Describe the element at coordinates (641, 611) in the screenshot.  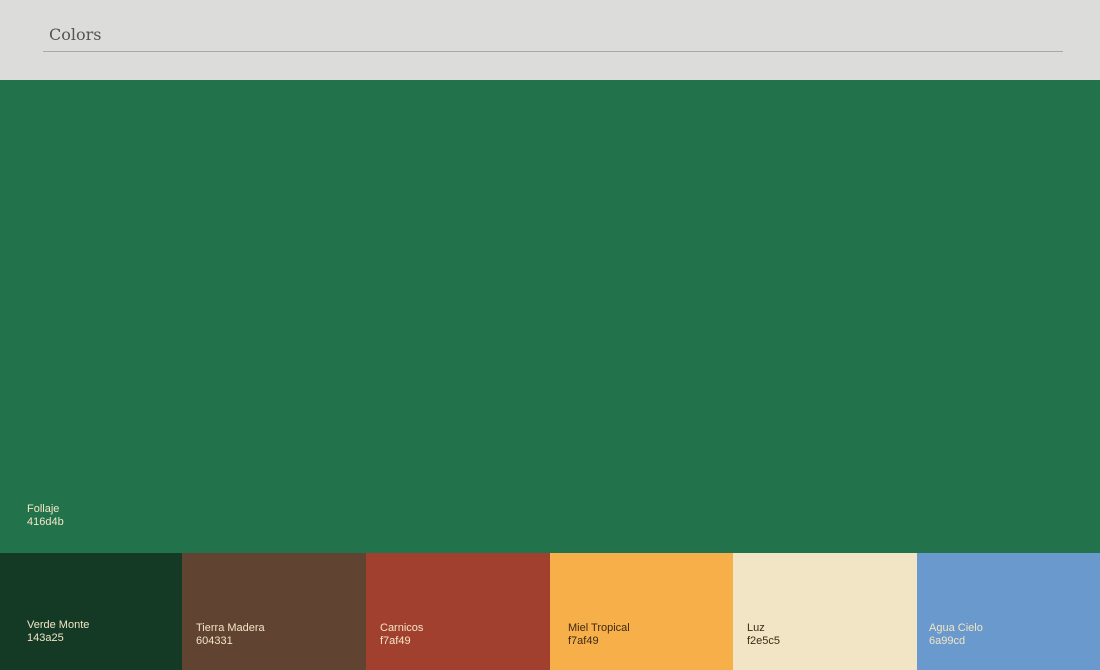
I see `swatch-tile: Miel Tropical f7af49` at that location.